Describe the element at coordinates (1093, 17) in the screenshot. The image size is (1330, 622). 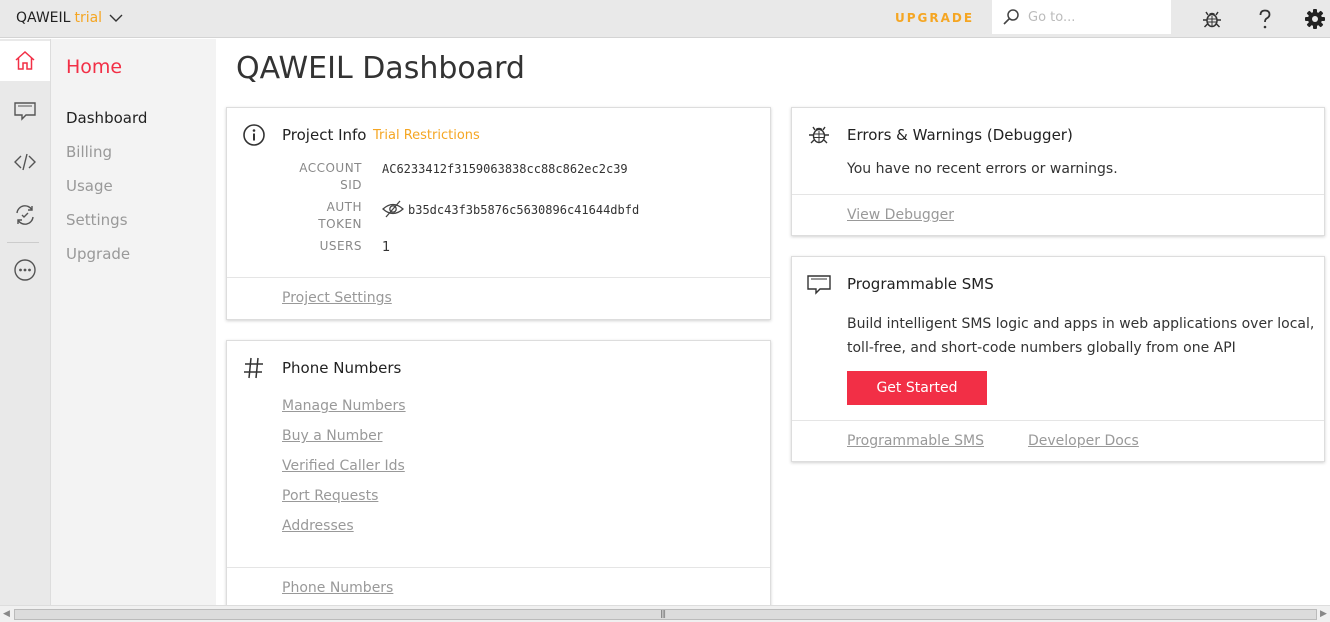
I see `search-input` at that location.